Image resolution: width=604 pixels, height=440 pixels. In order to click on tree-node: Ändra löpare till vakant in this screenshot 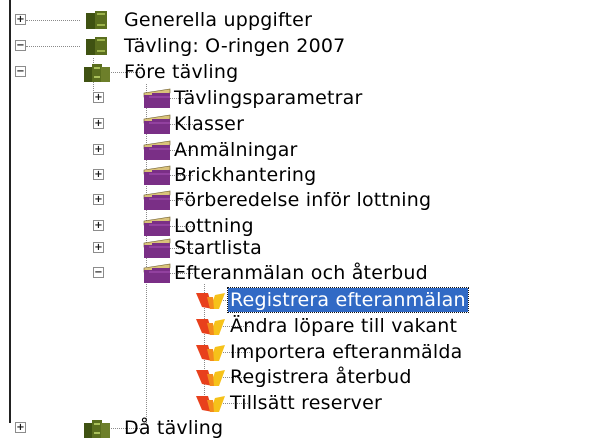, I will do `click(302, 326)`.